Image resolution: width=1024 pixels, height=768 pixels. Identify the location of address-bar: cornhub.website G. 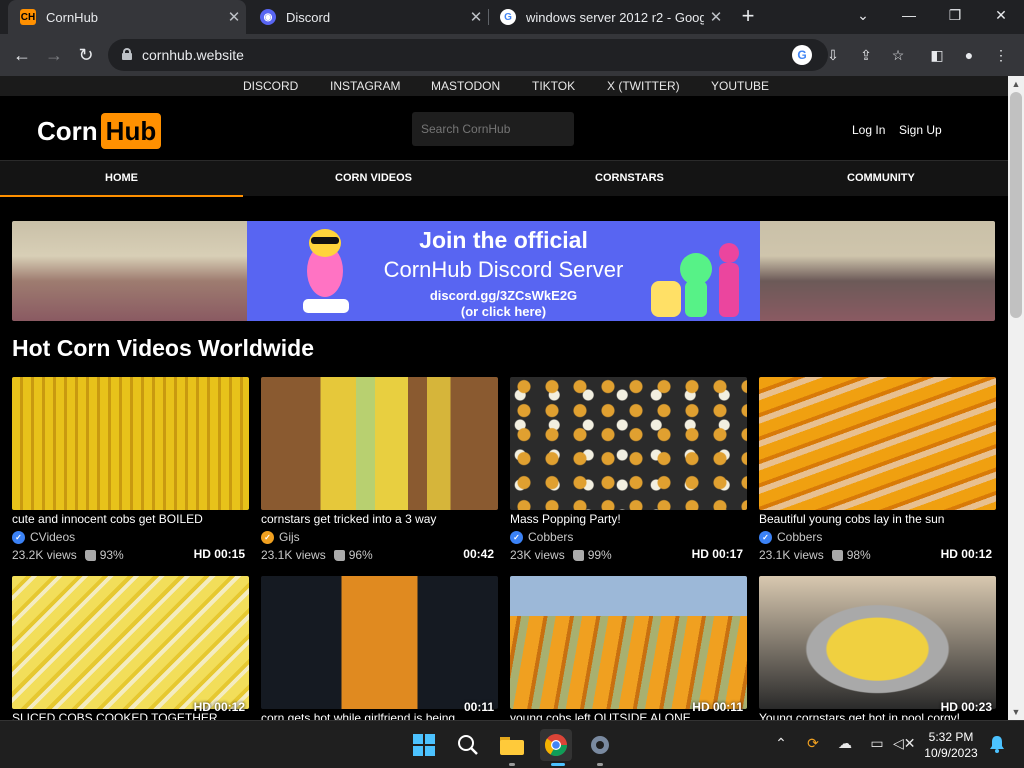
(468, 55).